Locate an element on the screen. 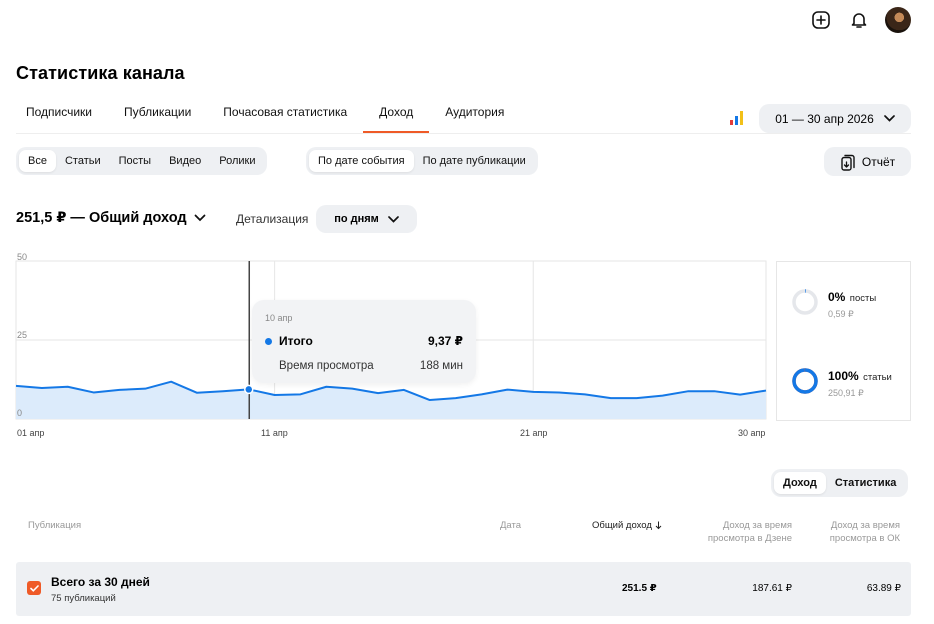 The width and height of the screenshot is (934, 624). summary-title: 251,5 ₽ — Общий доход is located at coordinates (101, 218).